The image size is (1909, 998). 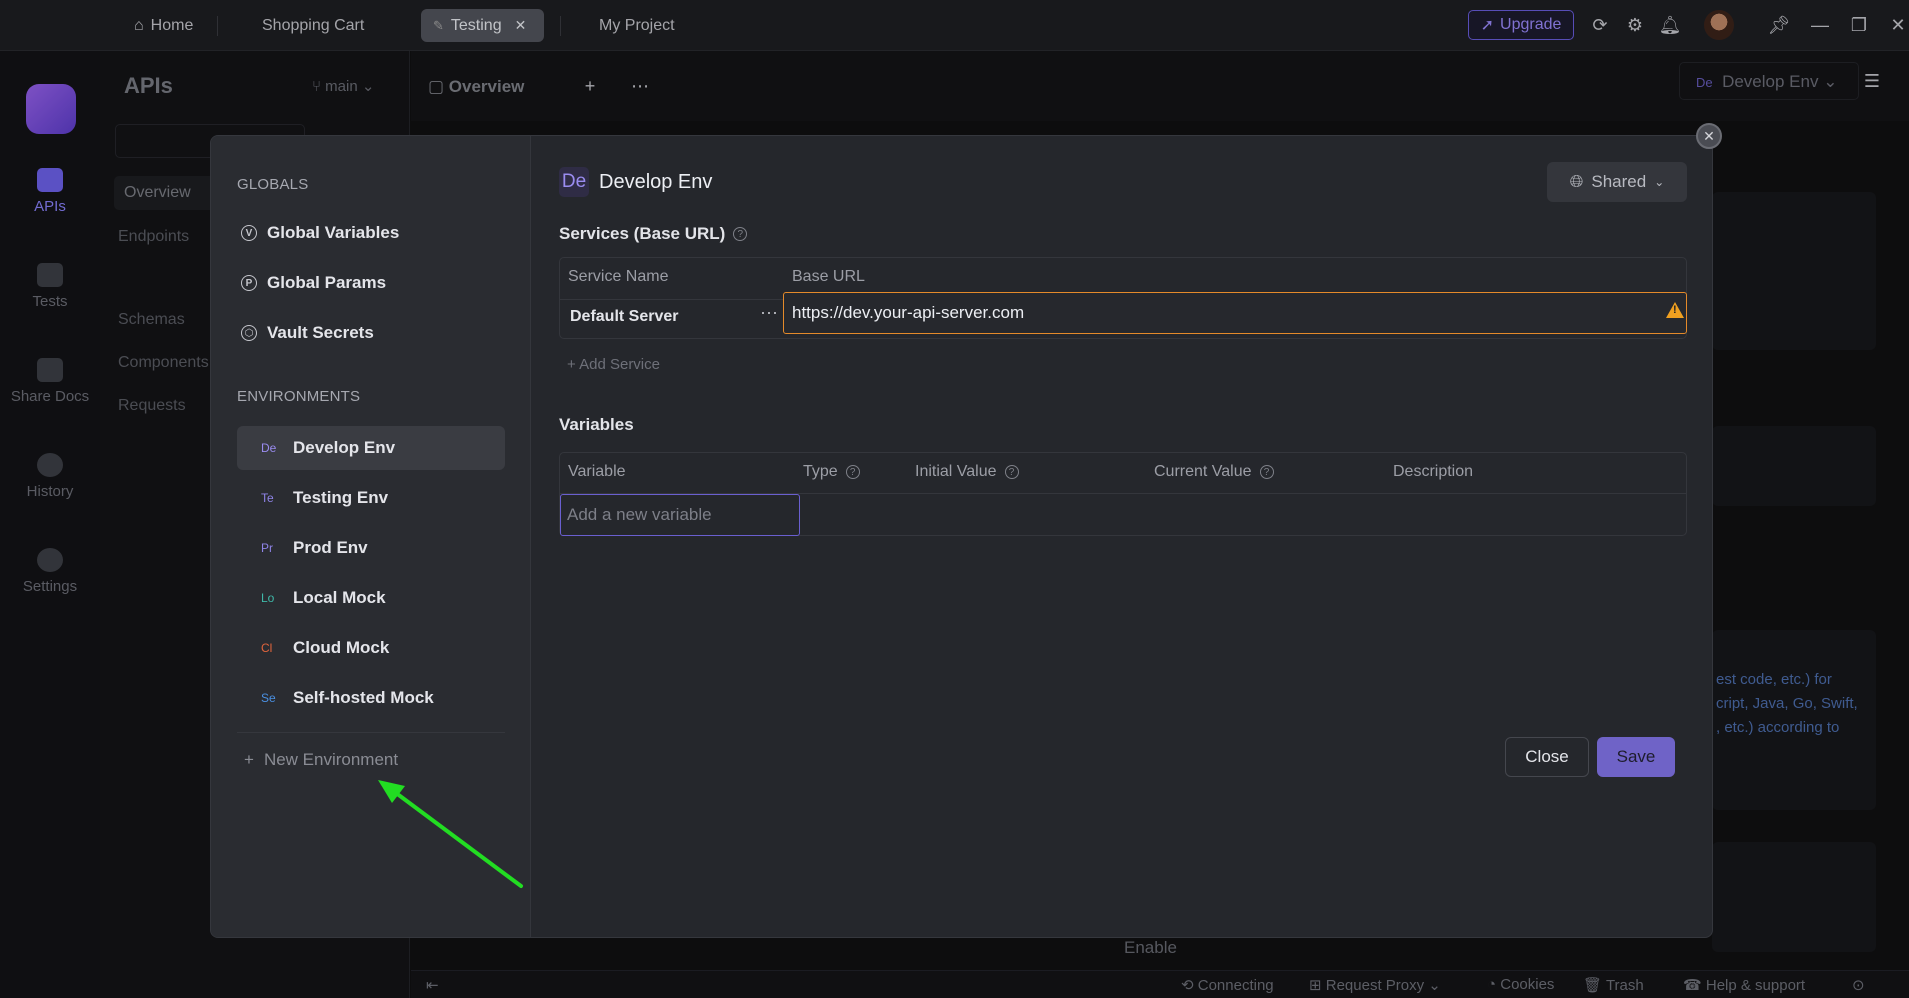 I want to click on globe-icon: 🌐︎, so click(x=1576, y=181).